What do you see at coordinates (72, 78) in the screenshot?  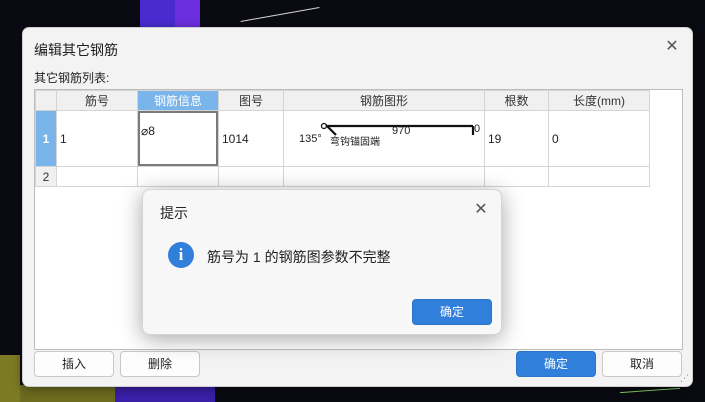 I see `list-label: 其它钢筋列表:` at bounding box center [72, 78].